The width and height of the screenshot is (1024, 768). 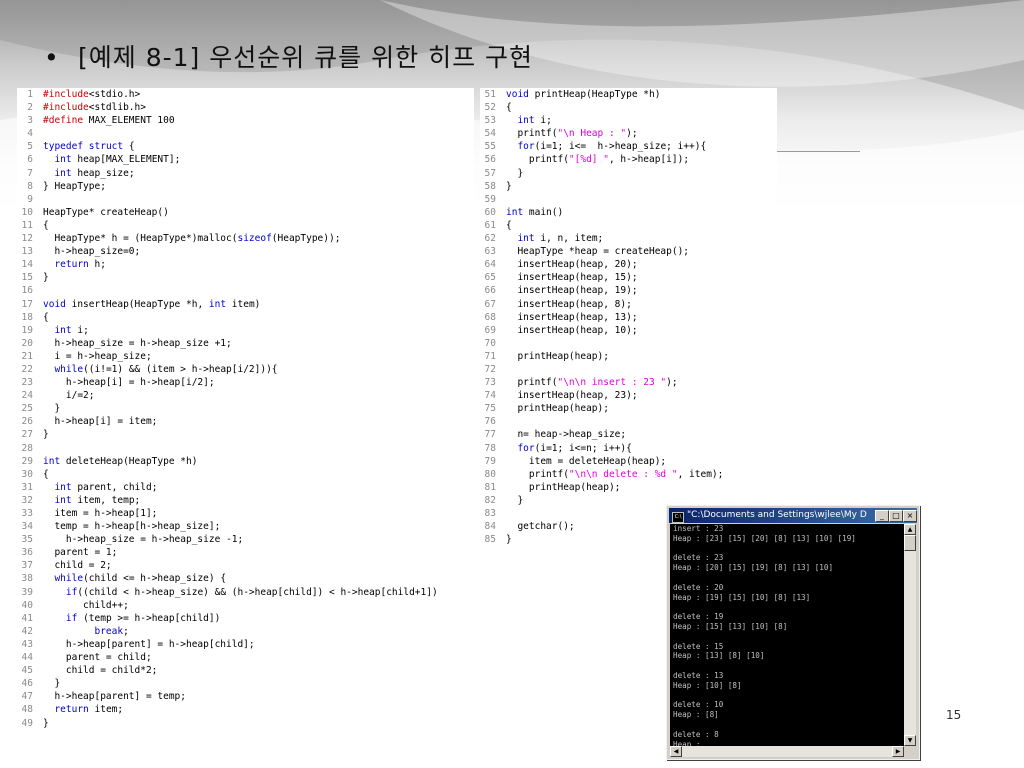 What do you see at coordinates (245, 212) in the screenshot?
I see `code-line: 10 HeapType* createHeap()` at bounding box center [245, 212].